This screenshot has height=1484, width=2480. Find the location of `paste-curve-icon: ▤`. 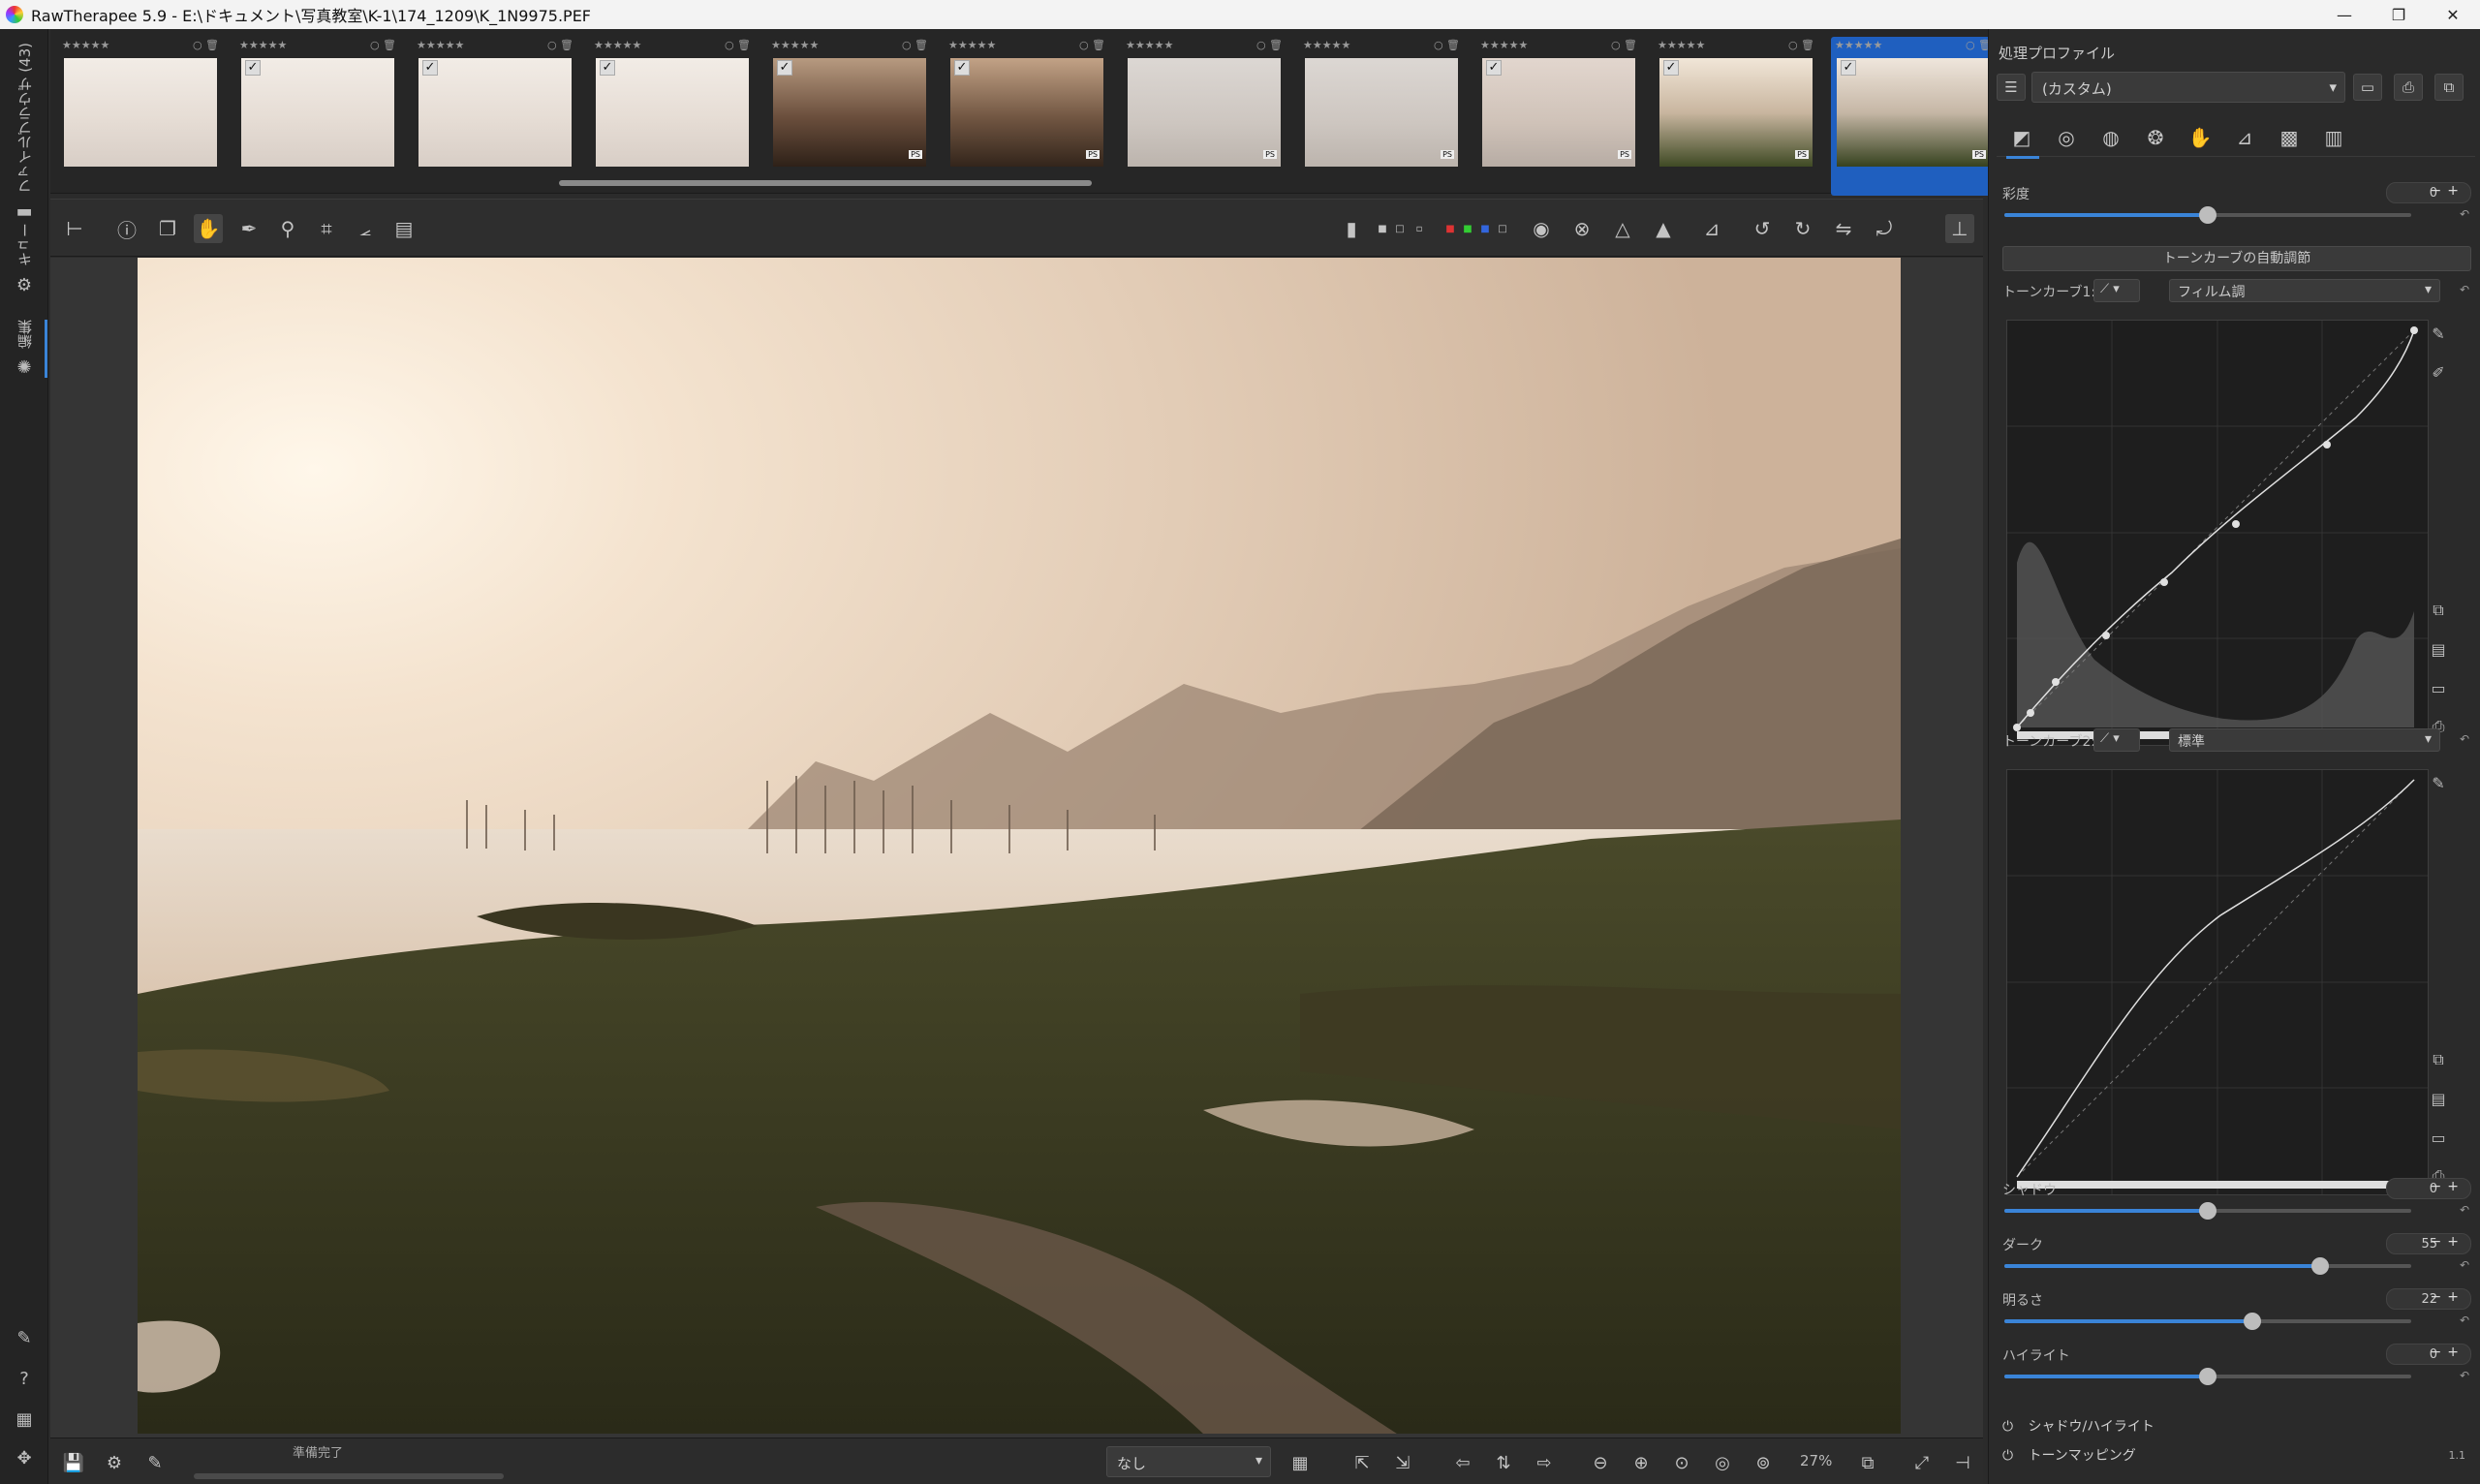

paste-curve-icon: ▤ is located at coordinates (2438, 1098).